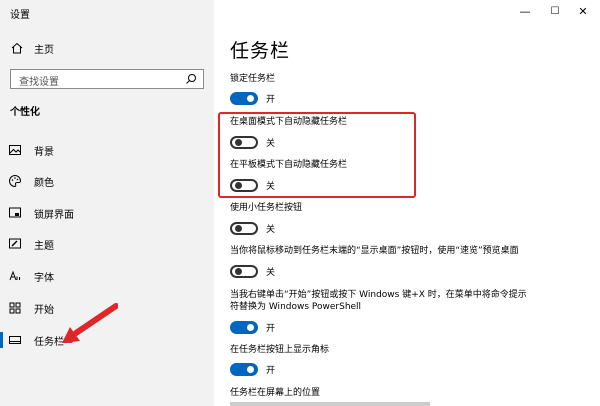 The width and height of the screenshot is (600, 406). What do you see at coordinates (107, 79) in the screenshot?
I see `search-input: 查找设置` at bounding box center [107, 79].